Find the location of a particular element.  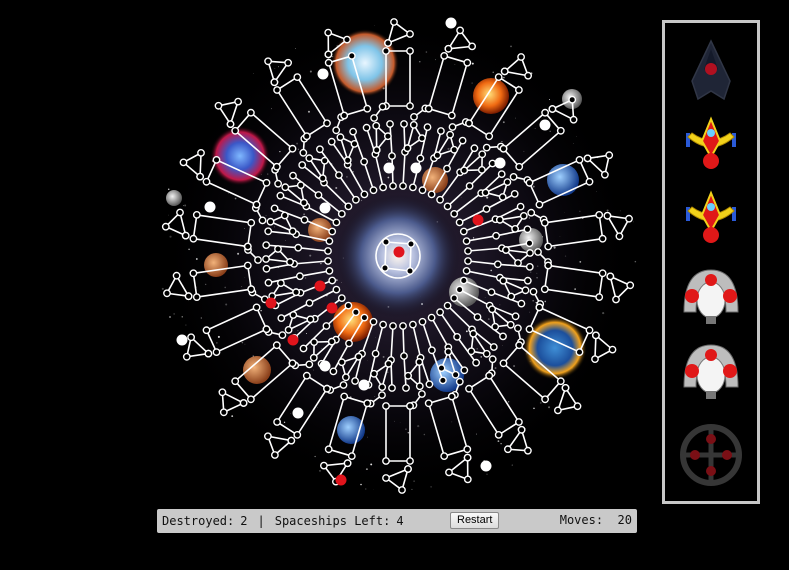

enemy-ship-marker is located at coordinates (271, 303).